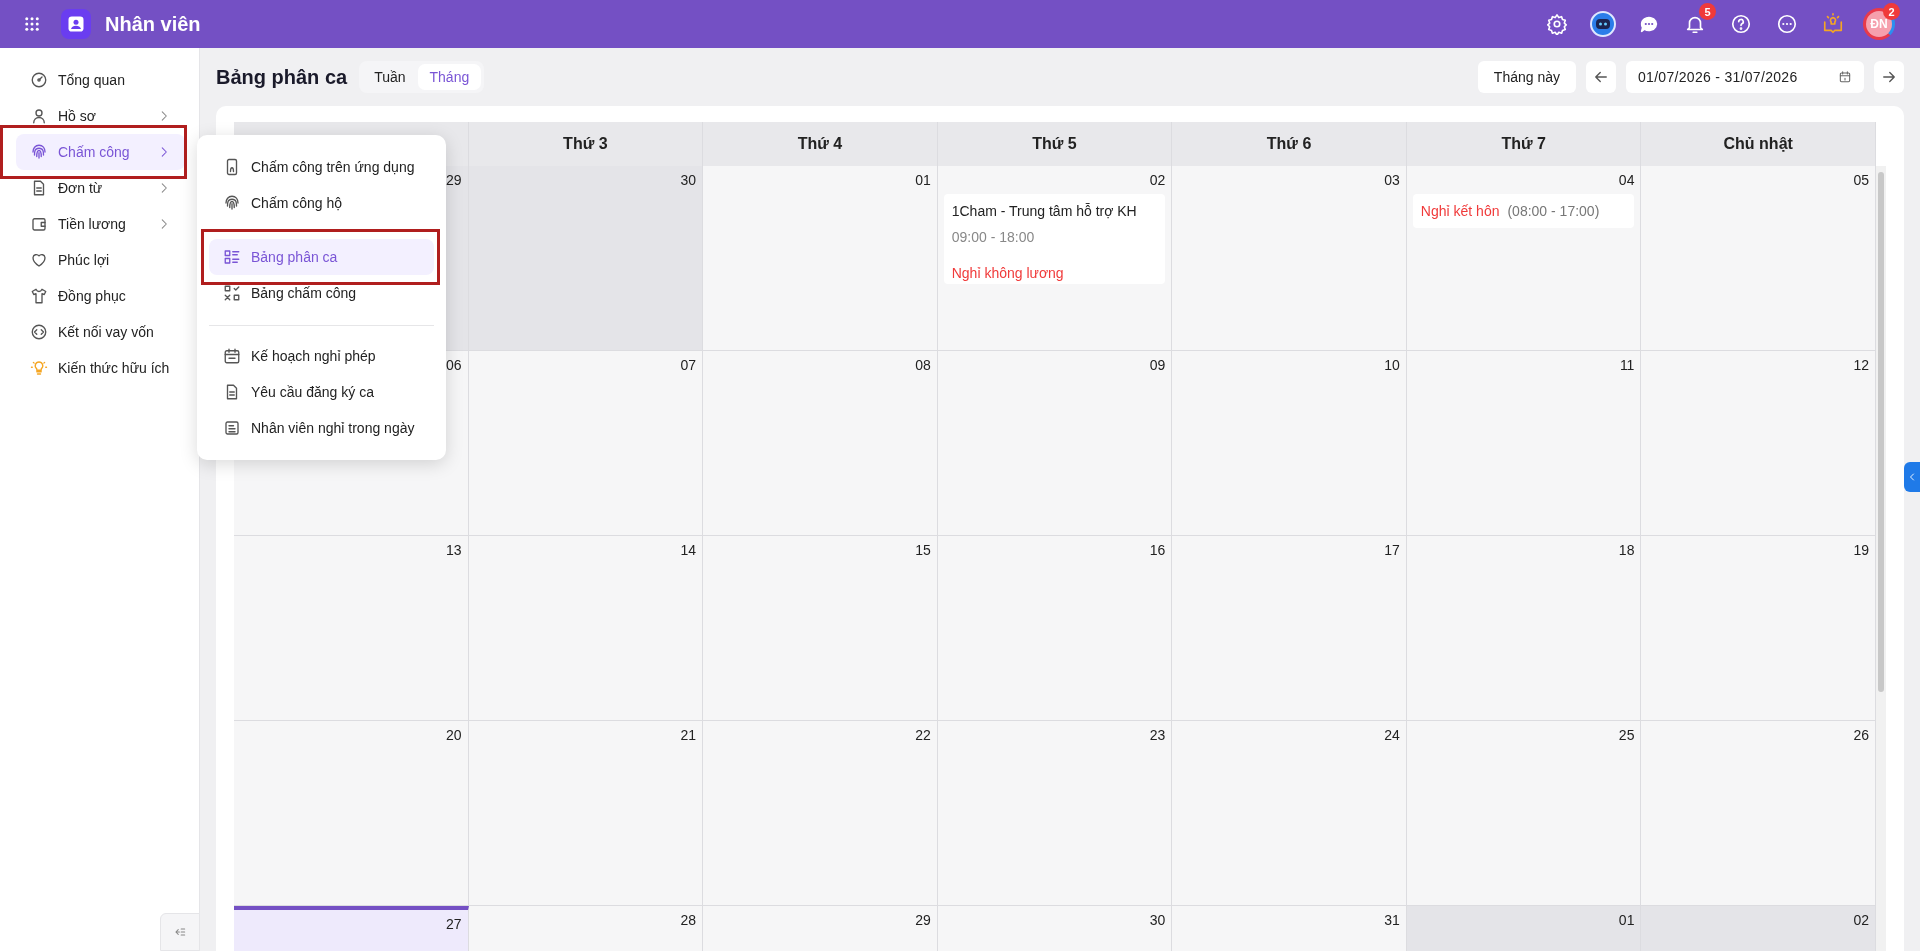 The width and height of the screenshot is (1920, 951). I want to click on day-number: 21, so click(688, 735).